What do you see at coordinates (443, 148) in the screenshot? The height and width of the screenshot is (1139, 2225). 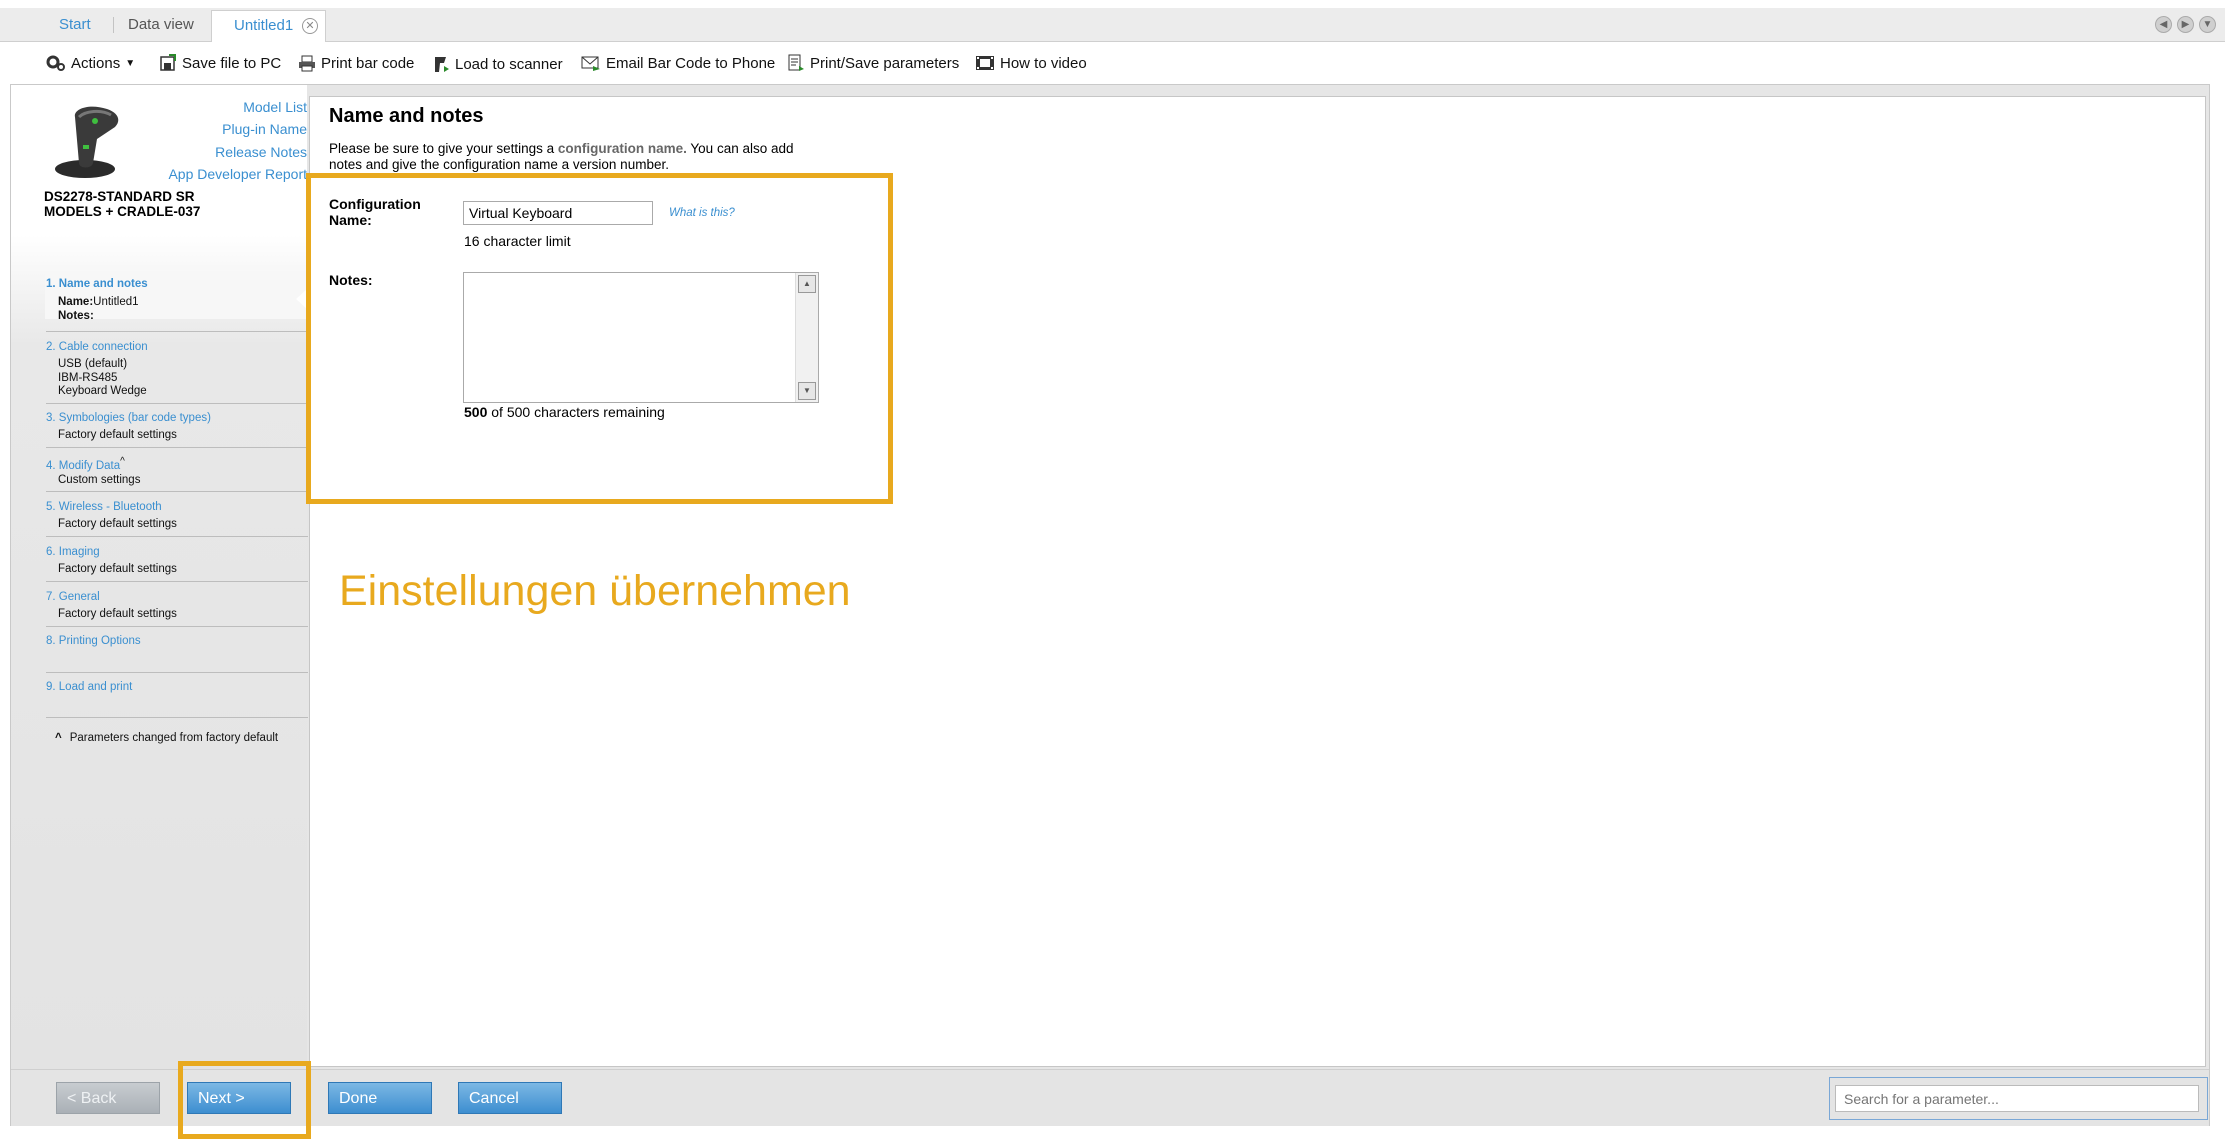 I see `intro-part: Please be sure to give your settings a` at bounding box center [443, 148].